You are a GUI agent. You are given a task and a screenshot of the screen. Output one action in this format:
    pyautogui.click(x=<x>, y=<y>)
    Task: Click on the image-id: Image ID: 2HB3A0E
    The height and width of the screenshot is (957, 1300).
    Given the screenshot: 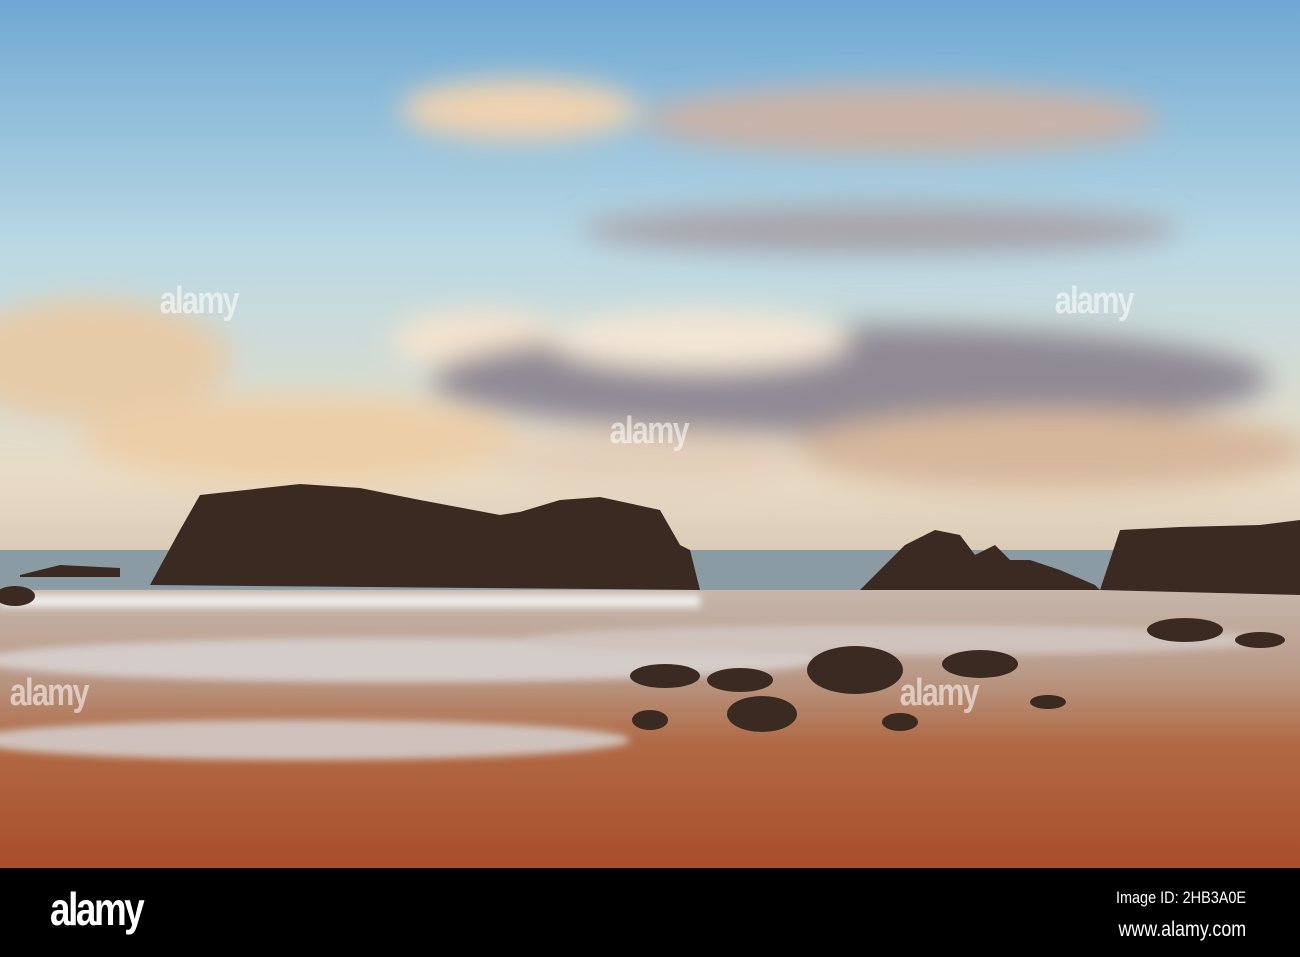 What is the action you would take?
    pyautogui.click(x=1180, y=897)
    